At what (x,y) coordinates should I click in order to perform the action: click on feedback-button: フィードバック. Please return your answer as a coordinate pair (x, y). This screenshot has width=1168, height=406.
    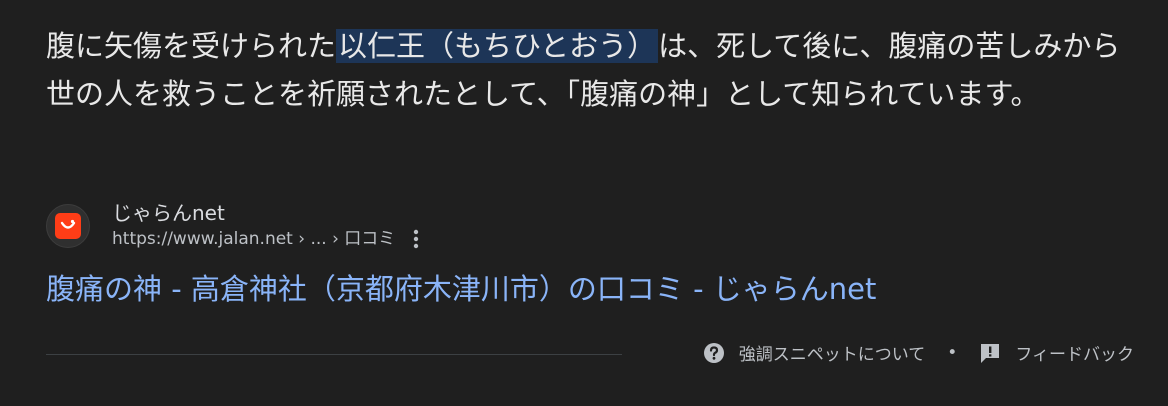
    Looking at the image, I should click on (1056, 352).